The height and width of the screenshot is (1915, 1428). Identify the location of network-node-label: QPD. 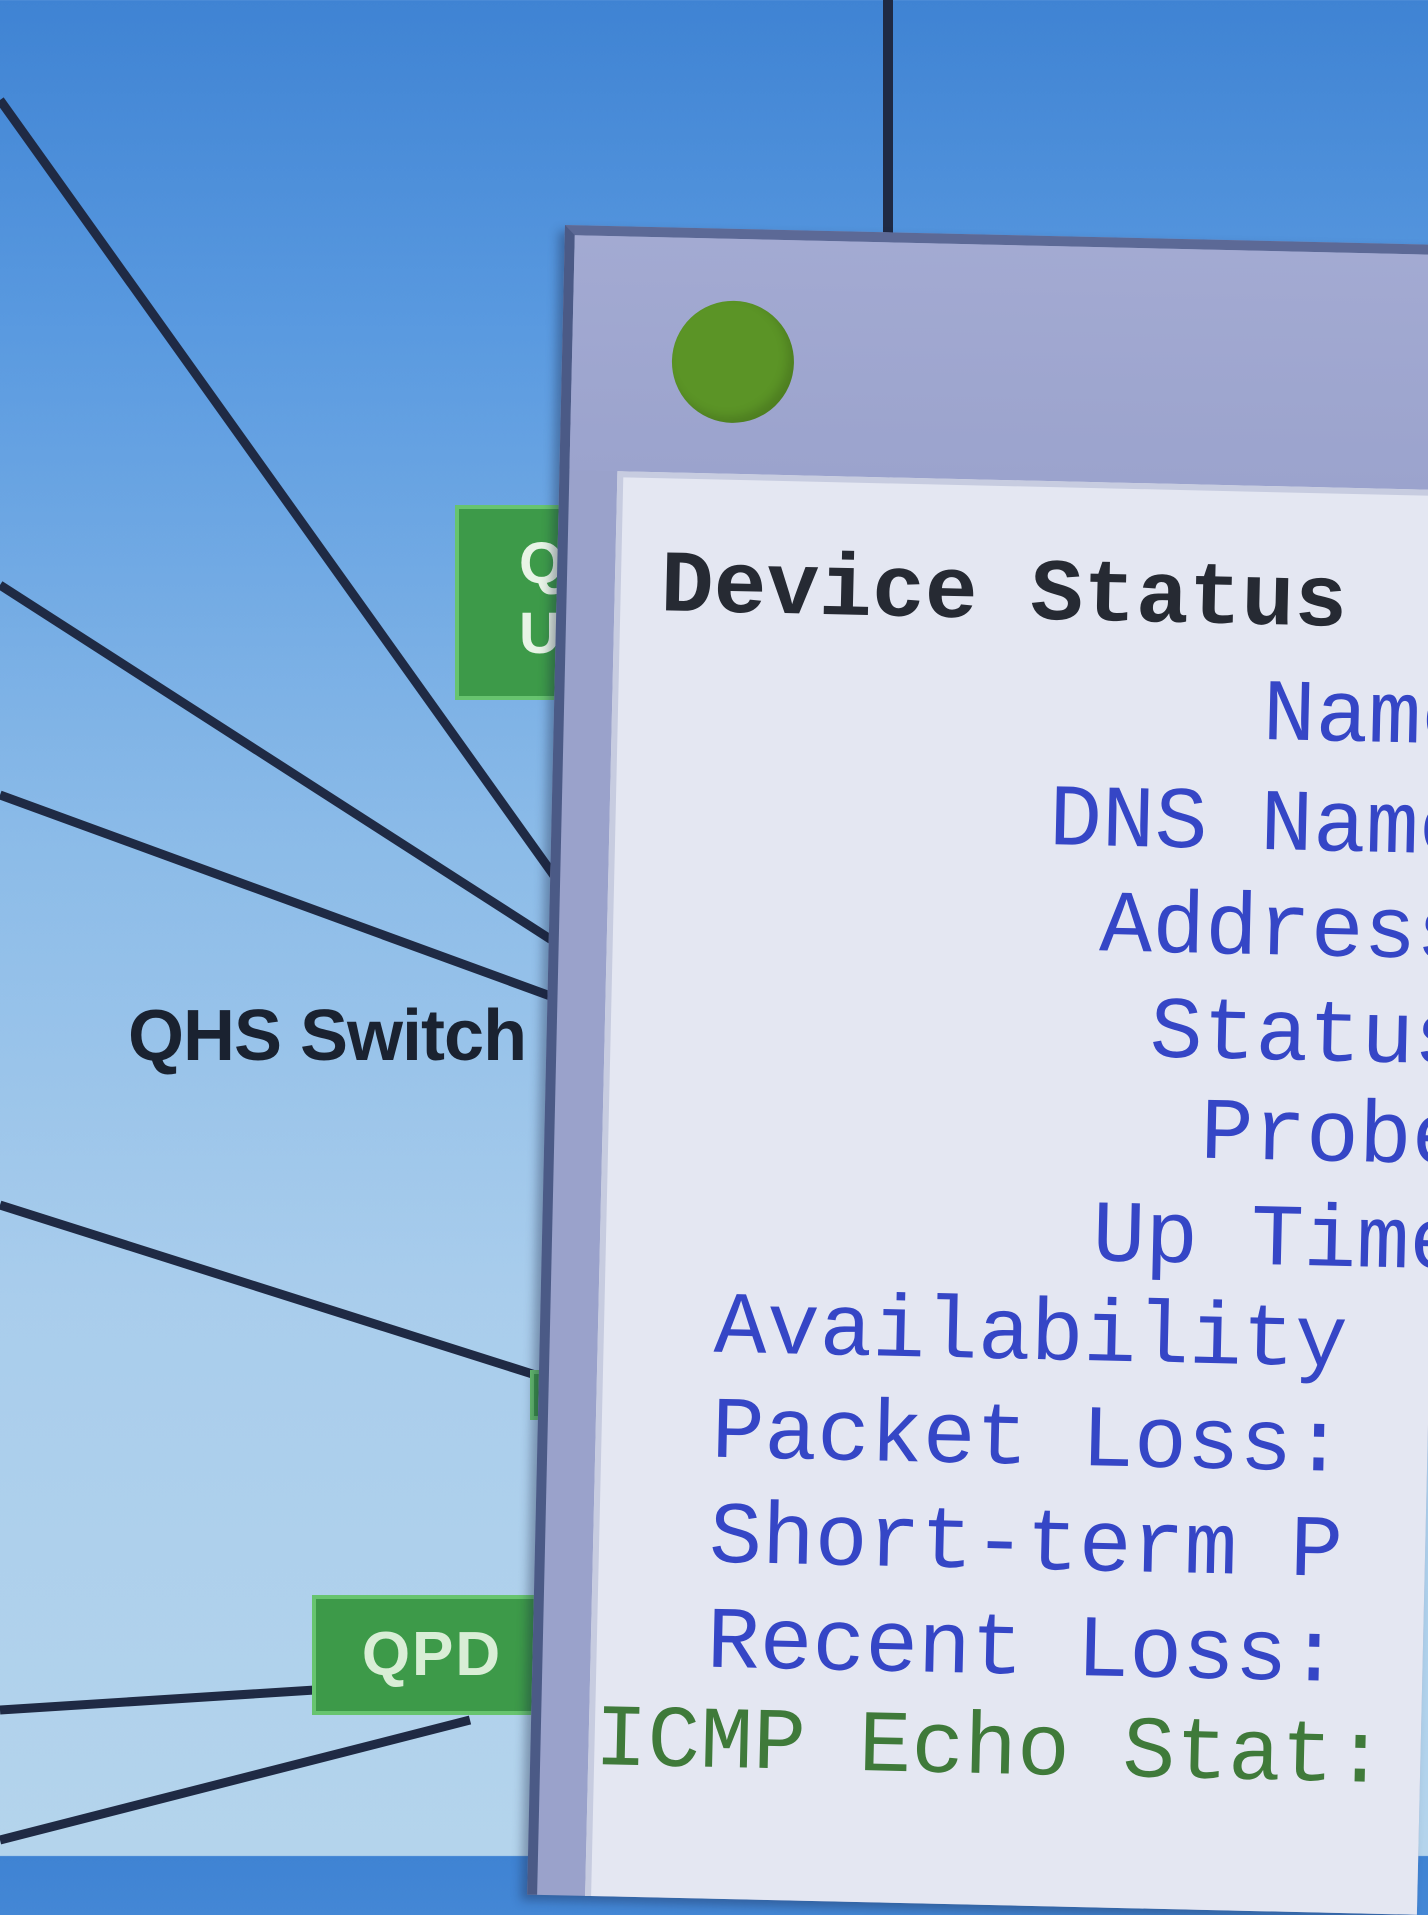
(432, 1654).